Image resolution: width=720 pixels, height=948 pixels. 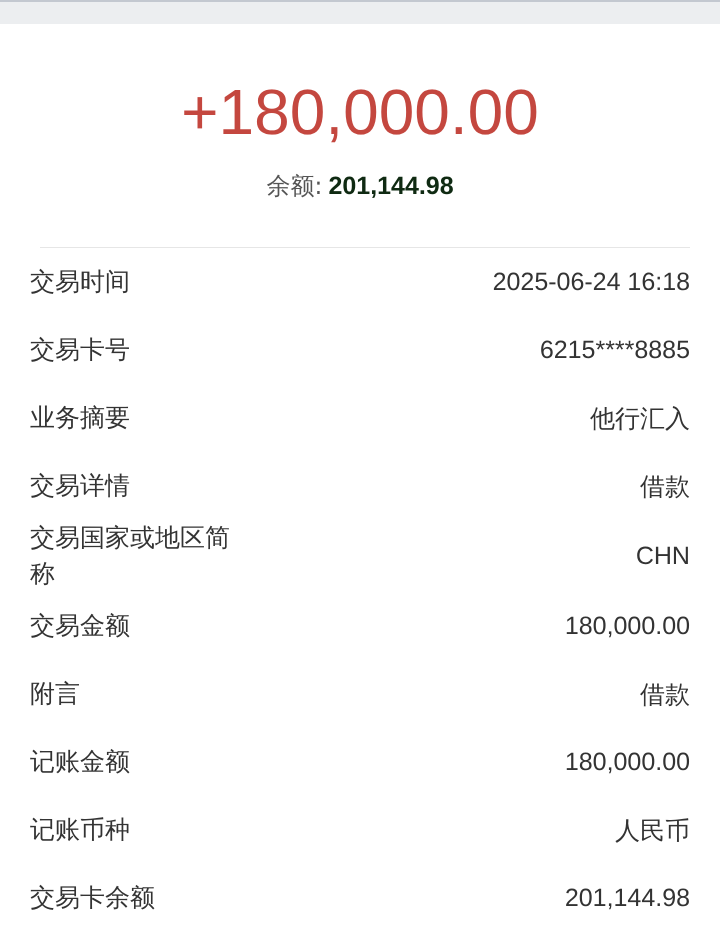 I want to click on detail-value: CHN, so click(x=663, y=556).